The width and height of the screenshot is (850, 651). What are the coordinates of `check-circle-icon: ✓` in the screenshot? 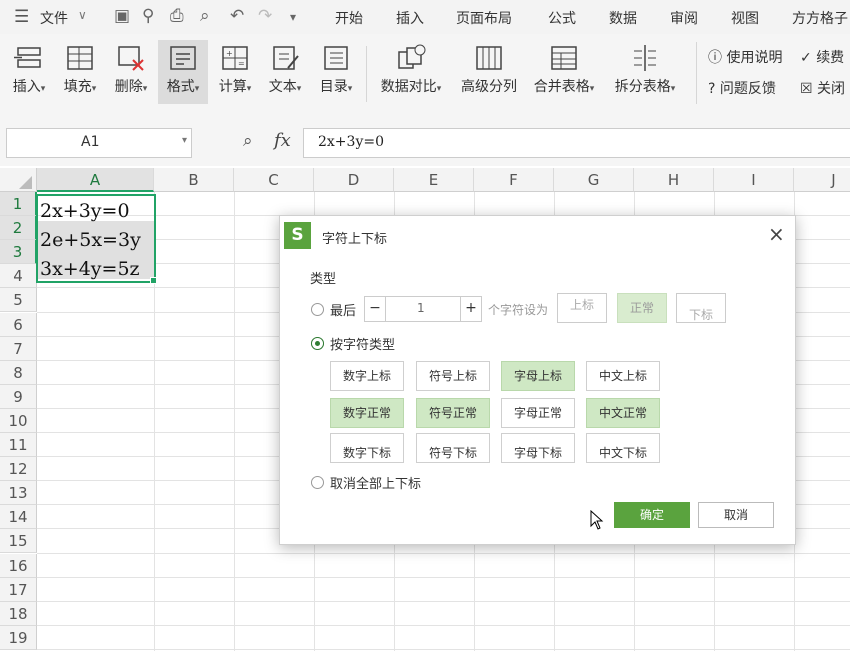 It's located at (806, 58).